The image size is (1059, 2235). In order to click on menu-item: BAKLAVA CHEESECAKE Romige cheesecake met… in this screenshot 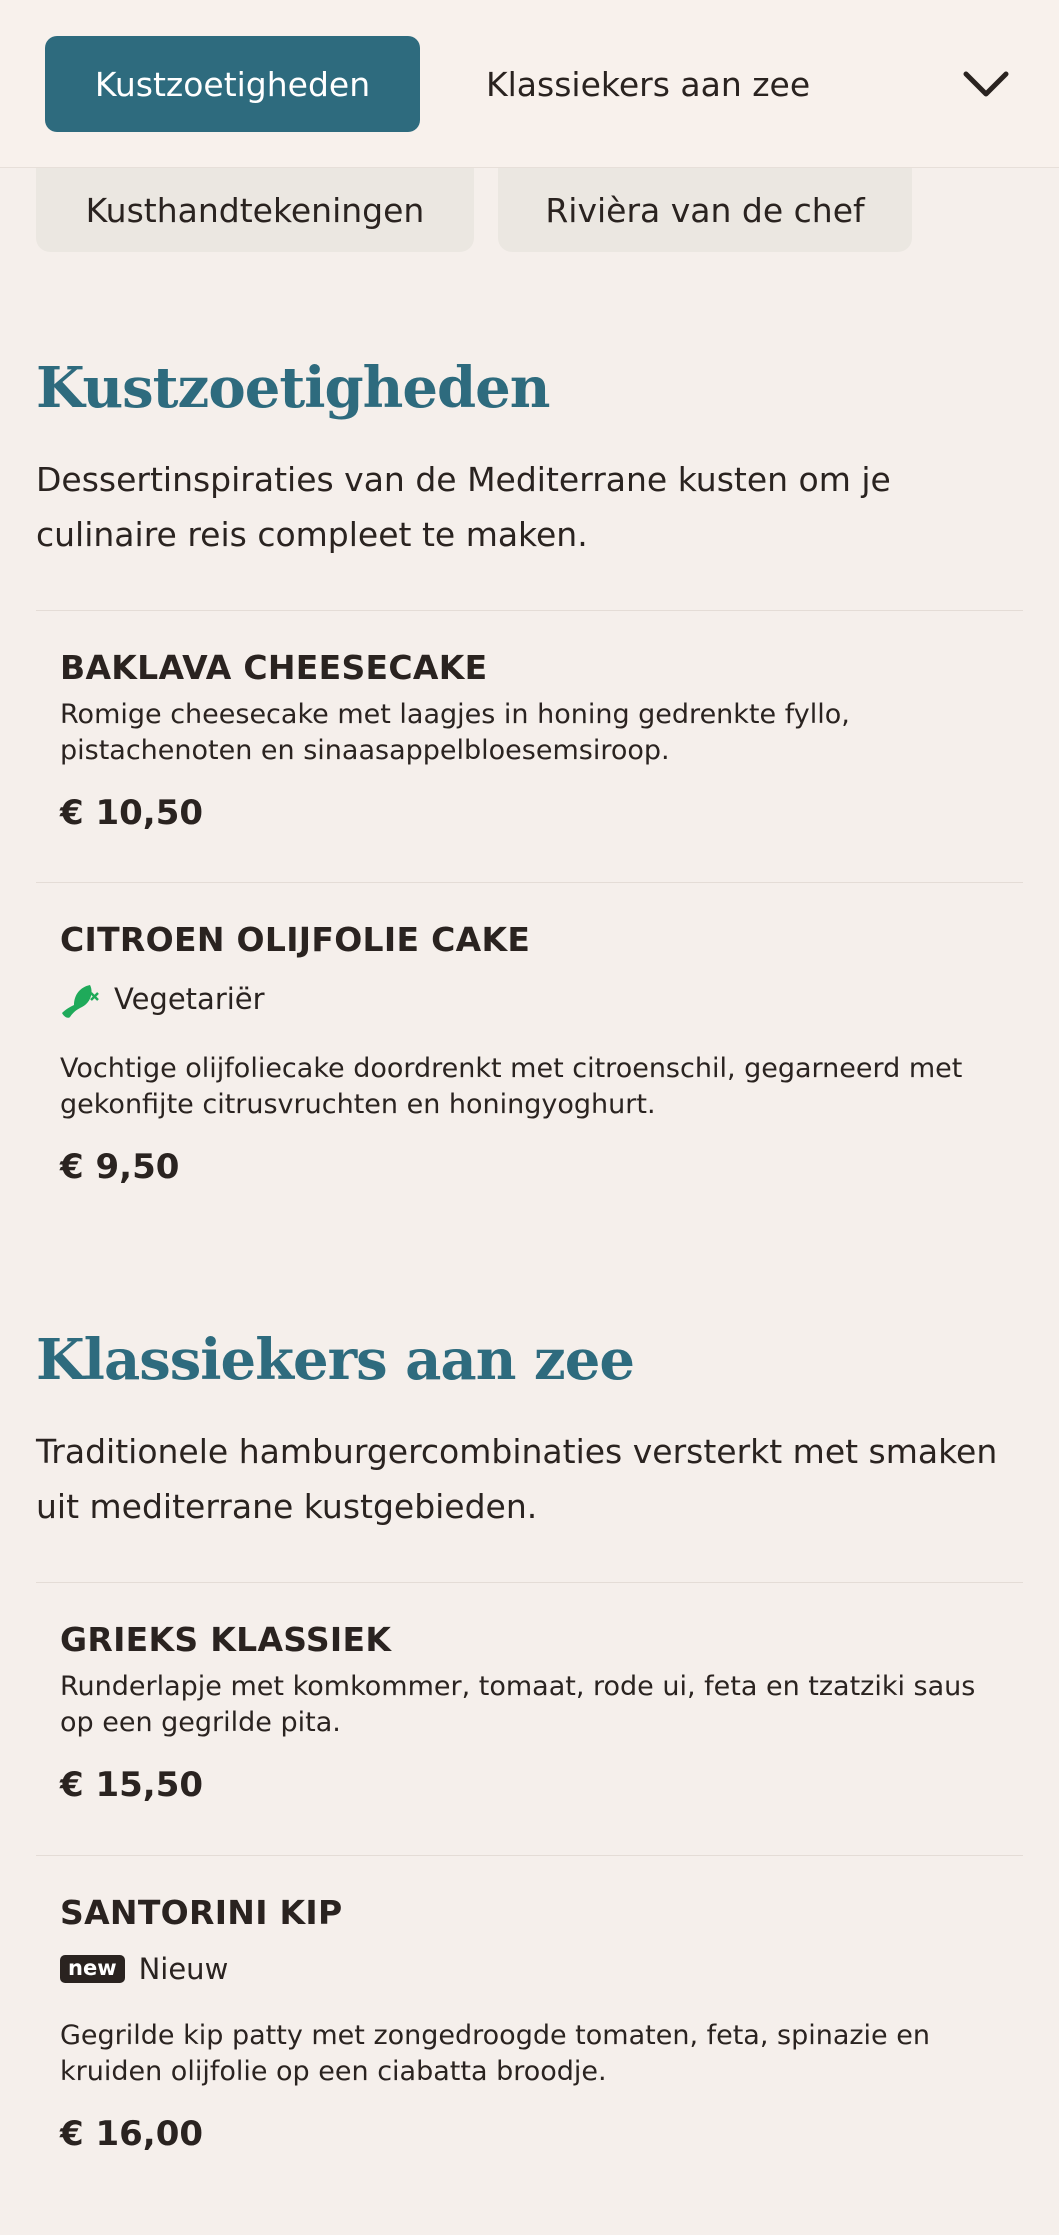, I will do `click(525, 740)`.